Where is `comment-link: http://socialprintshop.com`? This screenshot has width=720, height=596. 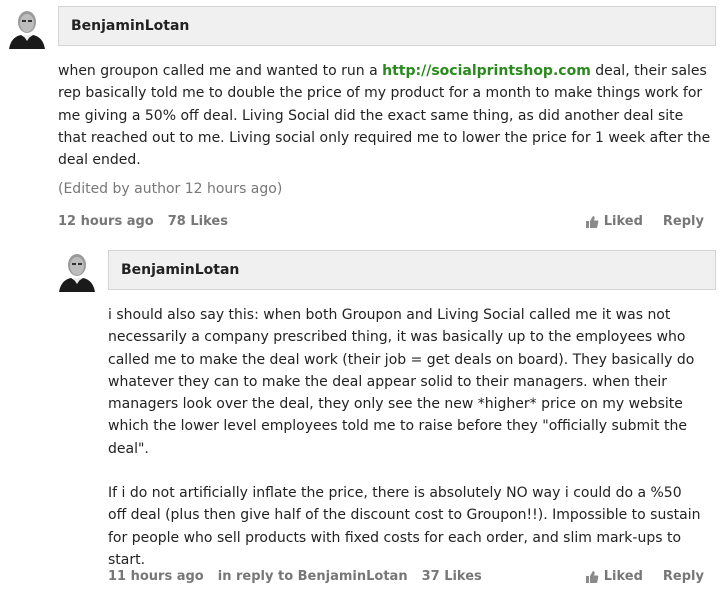
comment-link: http://socialprintshop.com is located at coordinates (486, 71).